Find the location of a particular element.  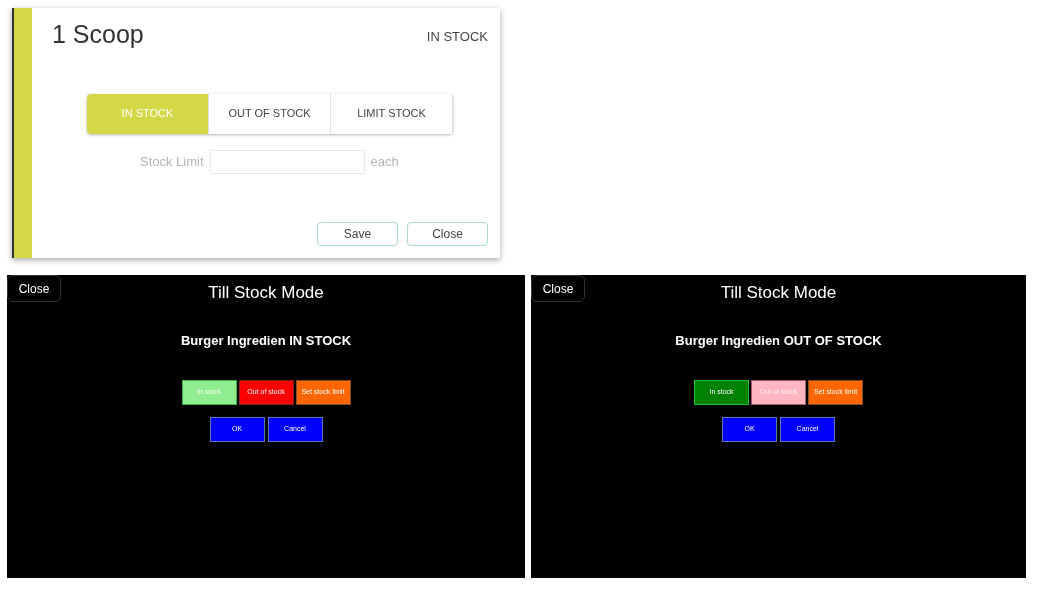

stock-limit-label: Stock Limit is located at coordinates (172, 161).